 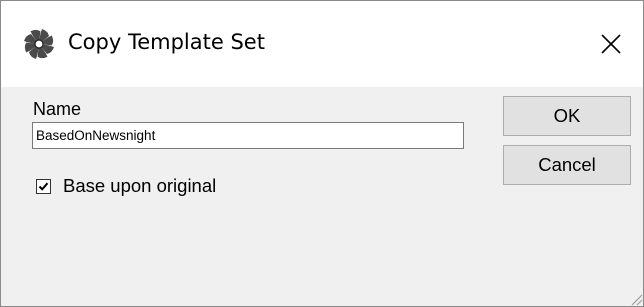 I want to click on base-upon-original-checkbox, so click(x=43, y=186).